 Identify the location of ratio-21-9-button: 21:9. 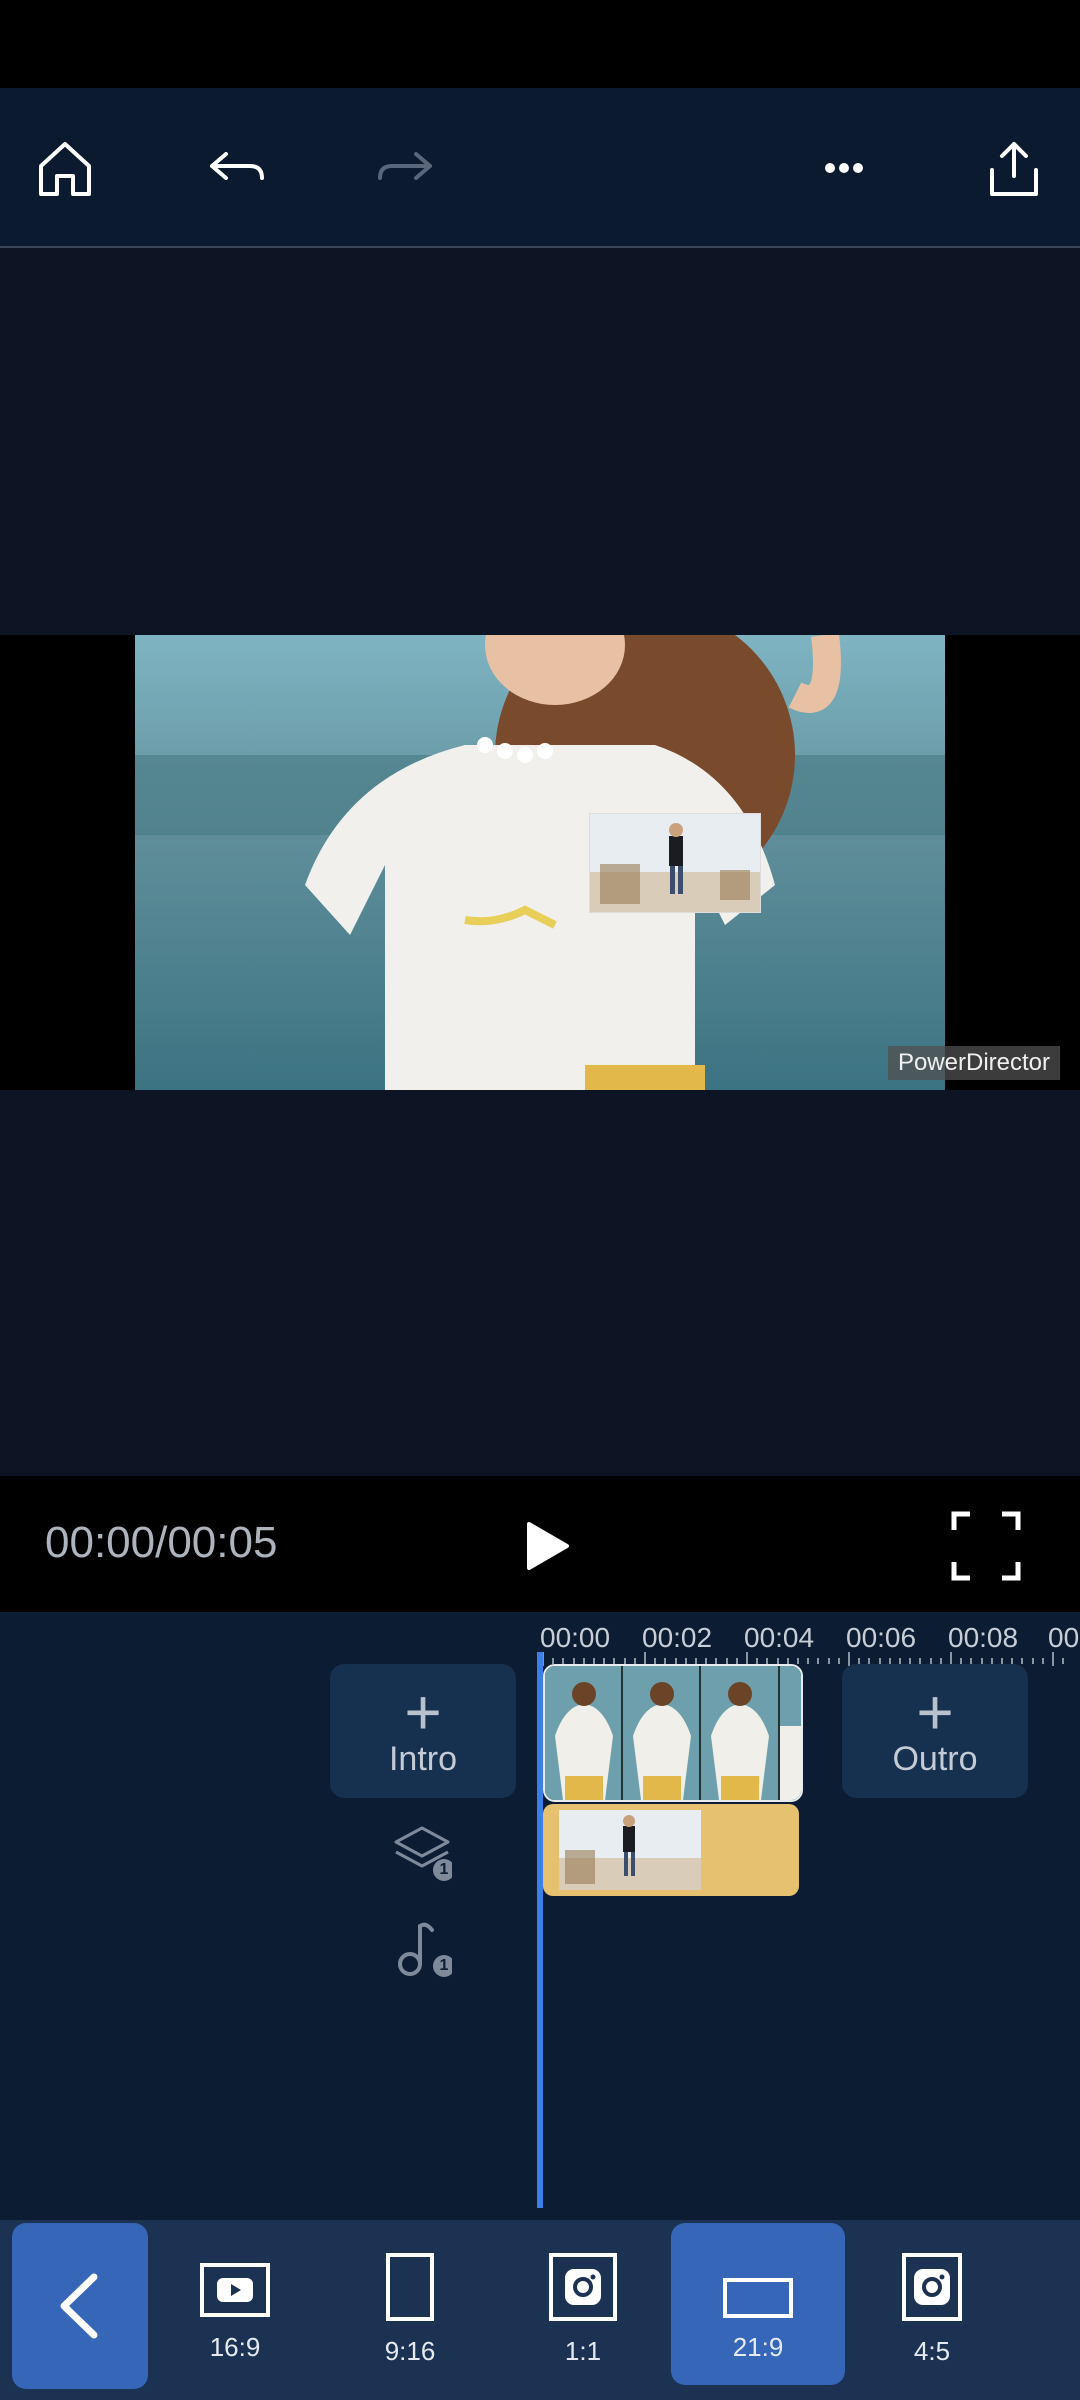
(758, 2302).